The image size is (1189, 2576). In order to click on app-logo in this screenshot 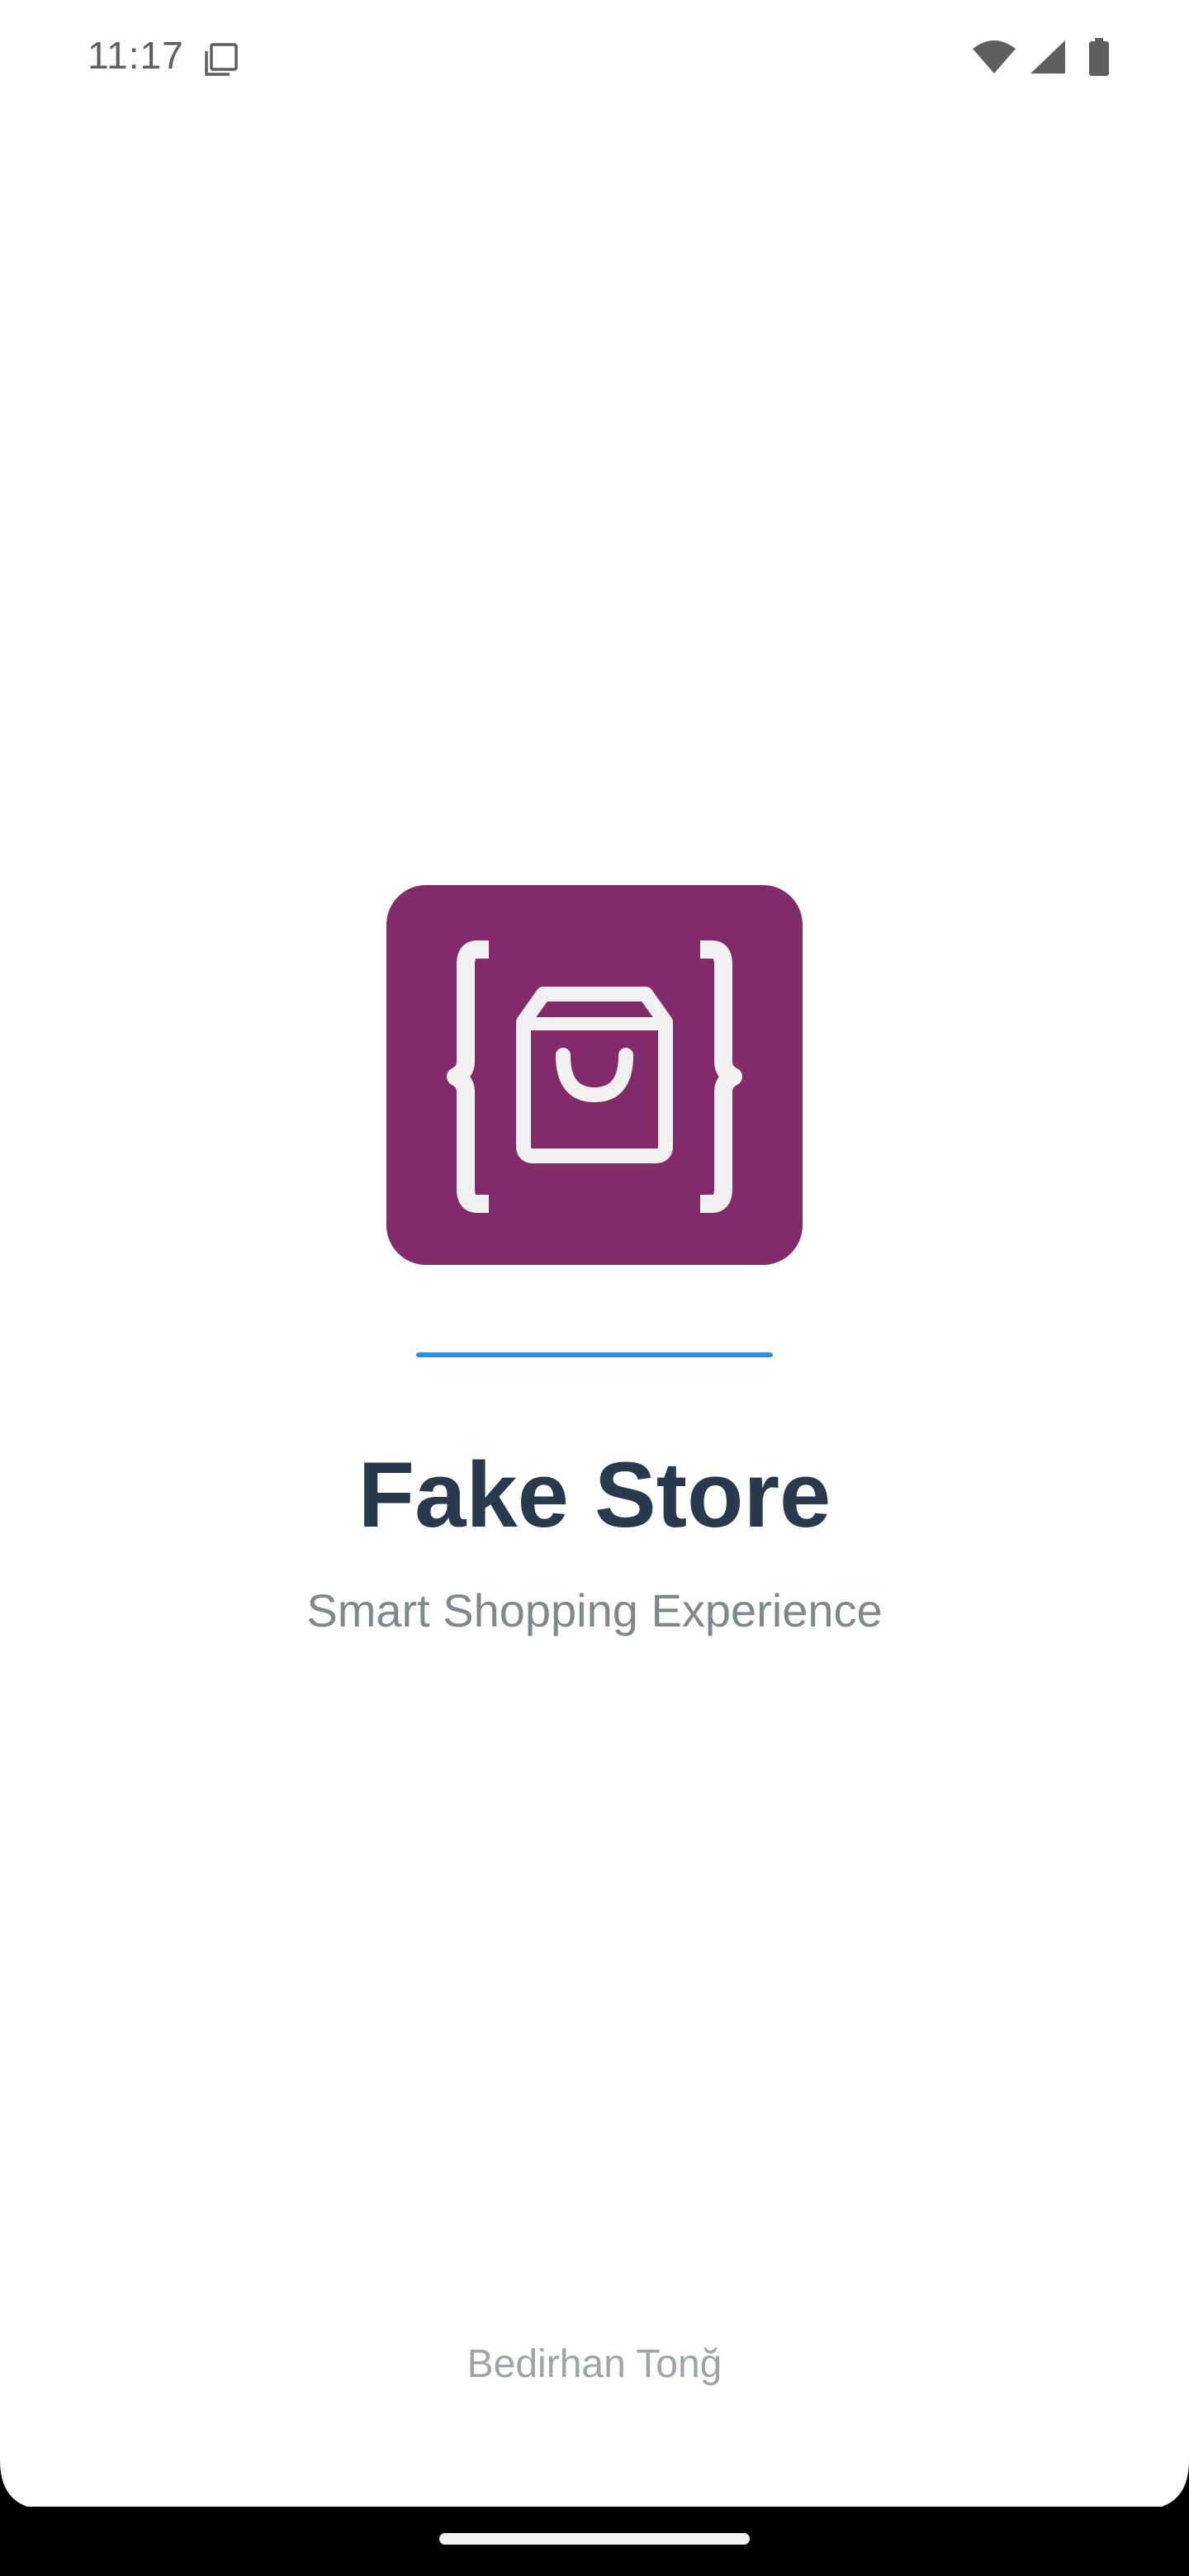, I will do `click(594, 1075)`.